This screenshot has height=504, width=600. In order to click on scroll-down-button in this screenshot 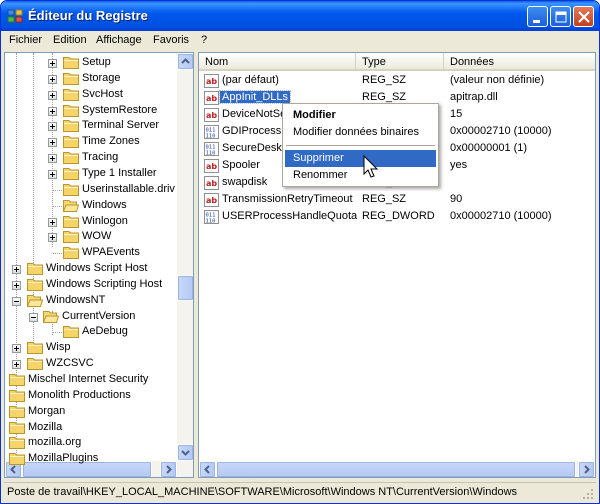, I will do `click(185, 452)`.